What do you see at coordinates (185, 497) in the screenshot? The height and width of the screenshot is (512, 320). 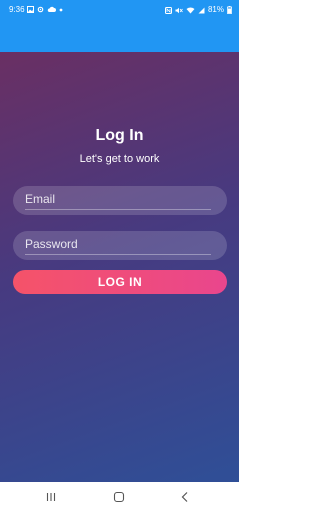 I see `back-icon` at bounding box center [185, 497].